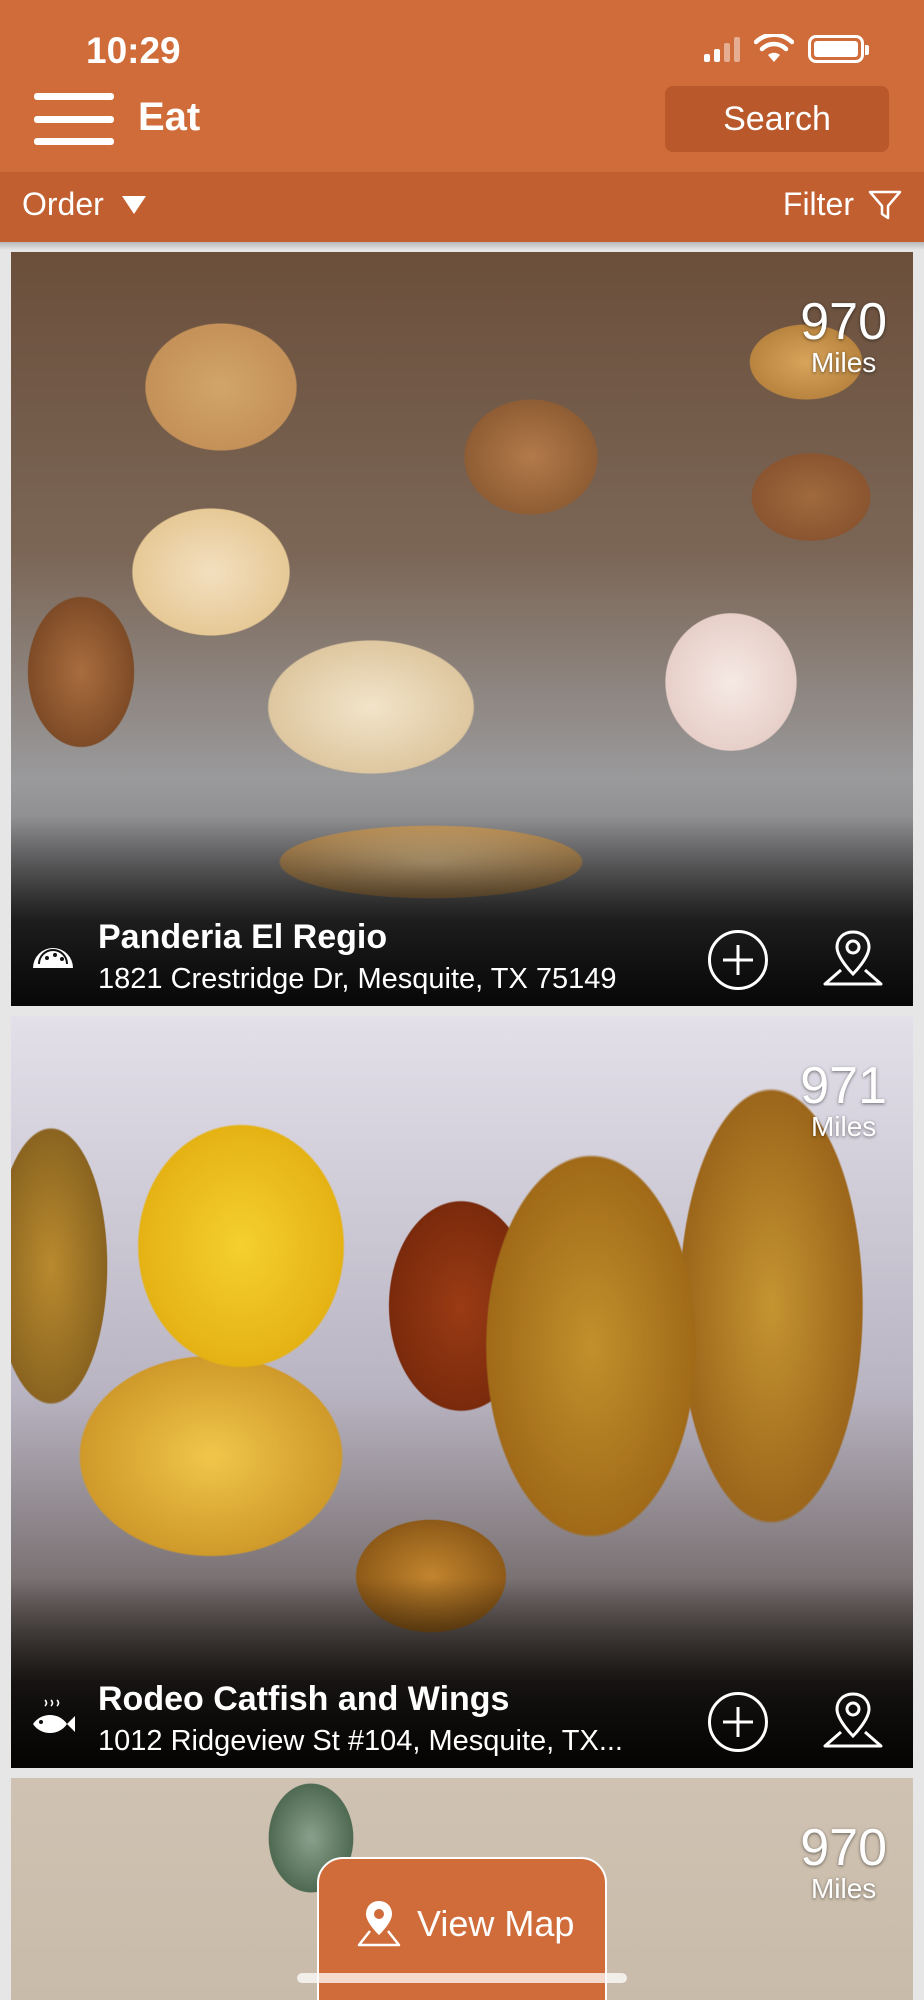  Describe the element at coordinates (722, 49) in the screenshot. I see `cellular-signal-icon` at that location.